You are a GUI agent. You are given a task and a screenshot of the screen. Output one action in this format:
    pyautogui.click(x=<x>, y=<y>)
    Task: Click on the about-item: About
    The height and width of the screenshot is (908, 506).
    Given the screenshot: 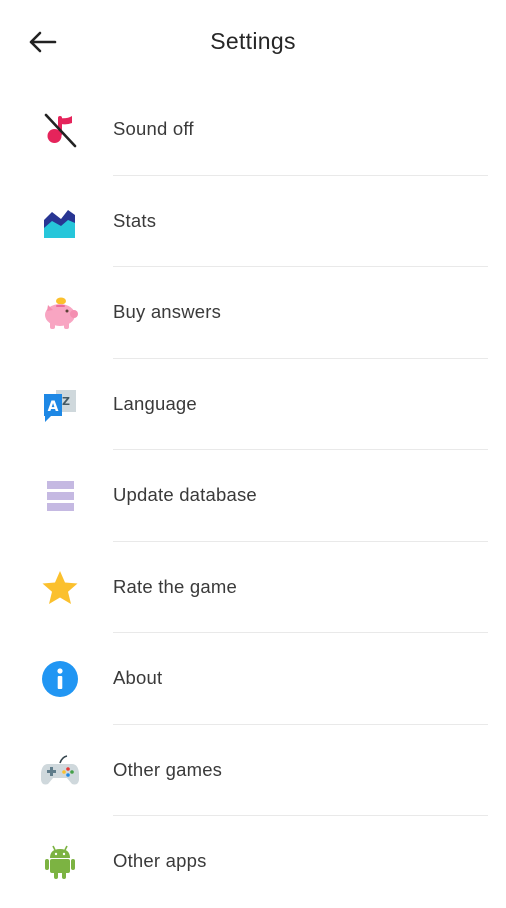 What is the action you would take?
    pyautogui.click(x=253, y=679)
    